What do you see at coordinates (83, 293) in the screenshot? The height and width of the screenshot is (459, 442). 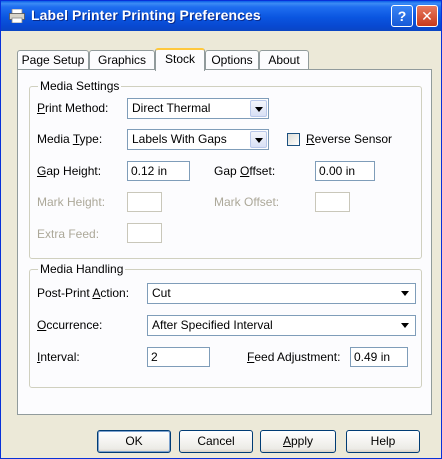 I see `post-print-action-label: Post-Print Action:` at bounding box center [83, 293].